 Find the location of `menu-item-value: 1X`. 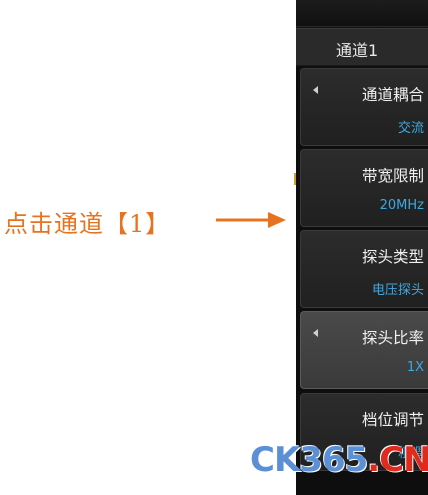

menu-item-value: 1X is located at coordinates (415, 367).